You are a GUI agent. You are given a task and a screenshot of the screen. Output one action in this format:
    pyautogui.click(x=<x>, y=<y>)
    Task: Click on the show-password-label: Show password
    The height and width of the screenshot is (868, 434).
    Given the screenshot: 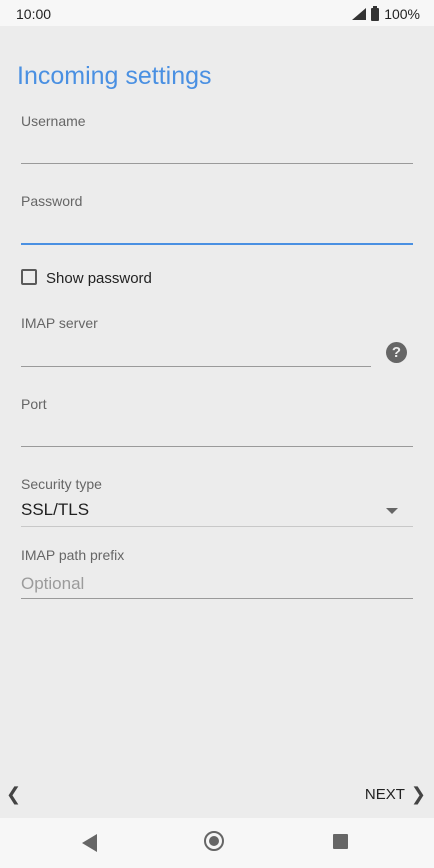 What is the action you would take?
    pyautogui.click(x=99, y=278)
    